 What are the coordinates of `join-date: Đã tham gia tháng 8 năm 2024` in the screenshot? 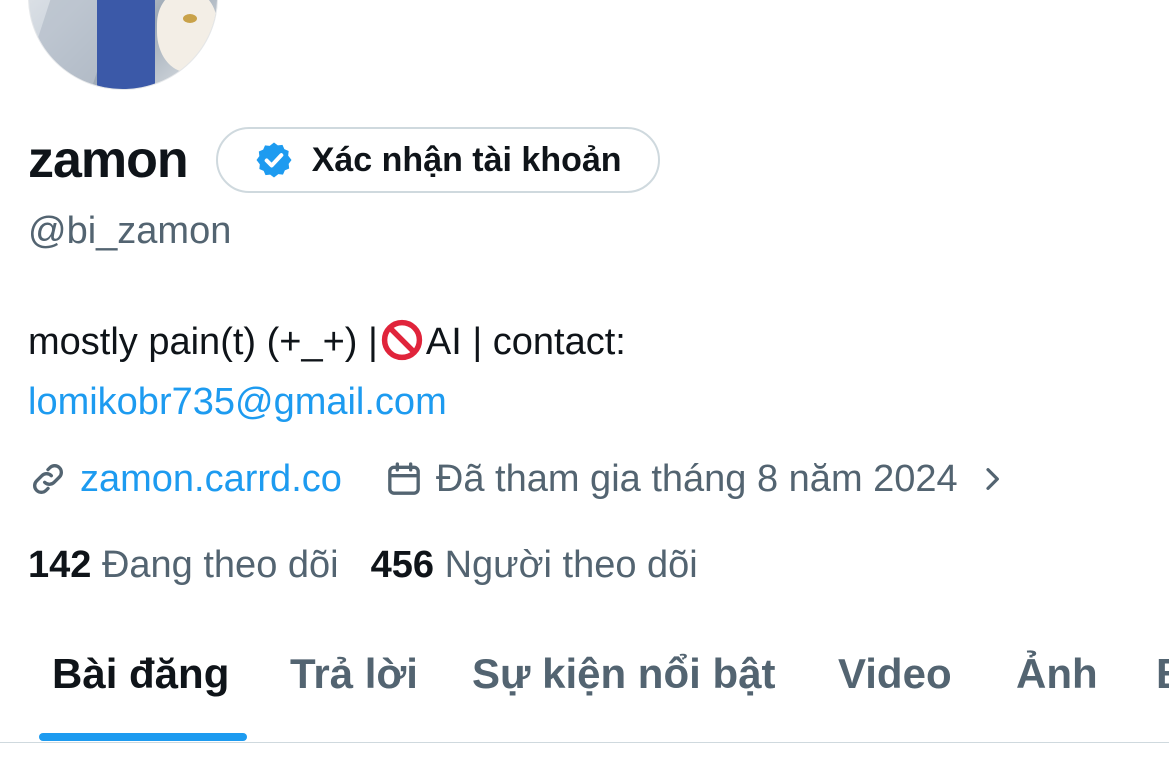 It's located at (696, 478).